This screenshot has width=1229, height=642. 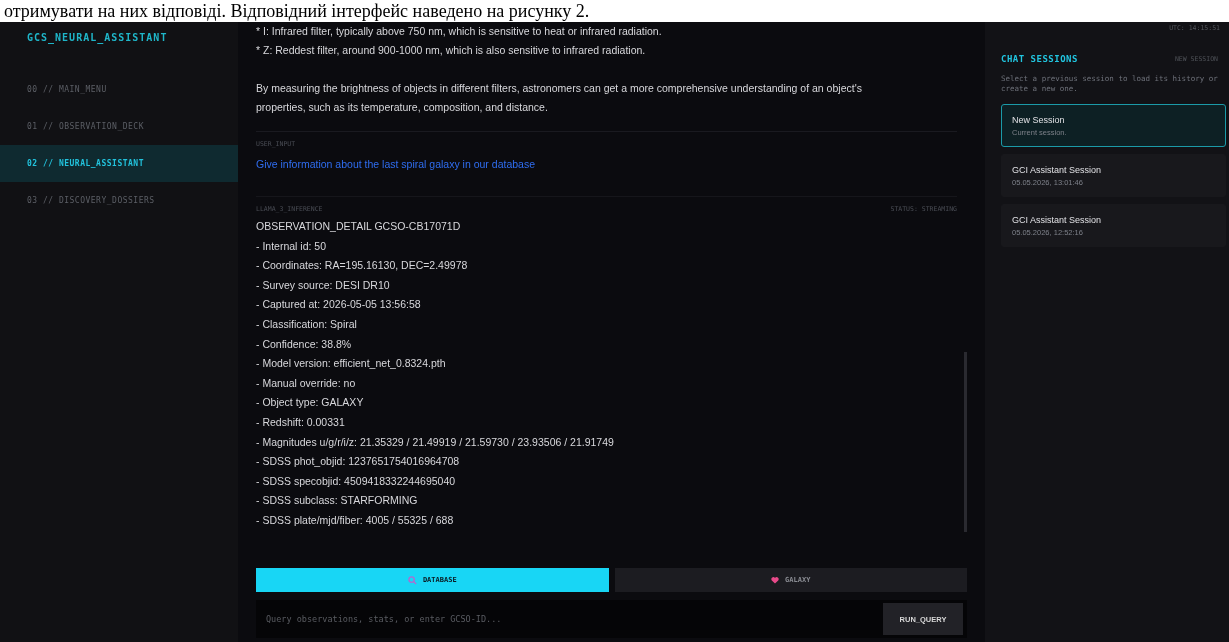 What do you see at coordinates (358, 462) in the screenshot?
I see `response-line: - SDSS phot_objid: 1237651754016964708` at bounding box center [358, 462].